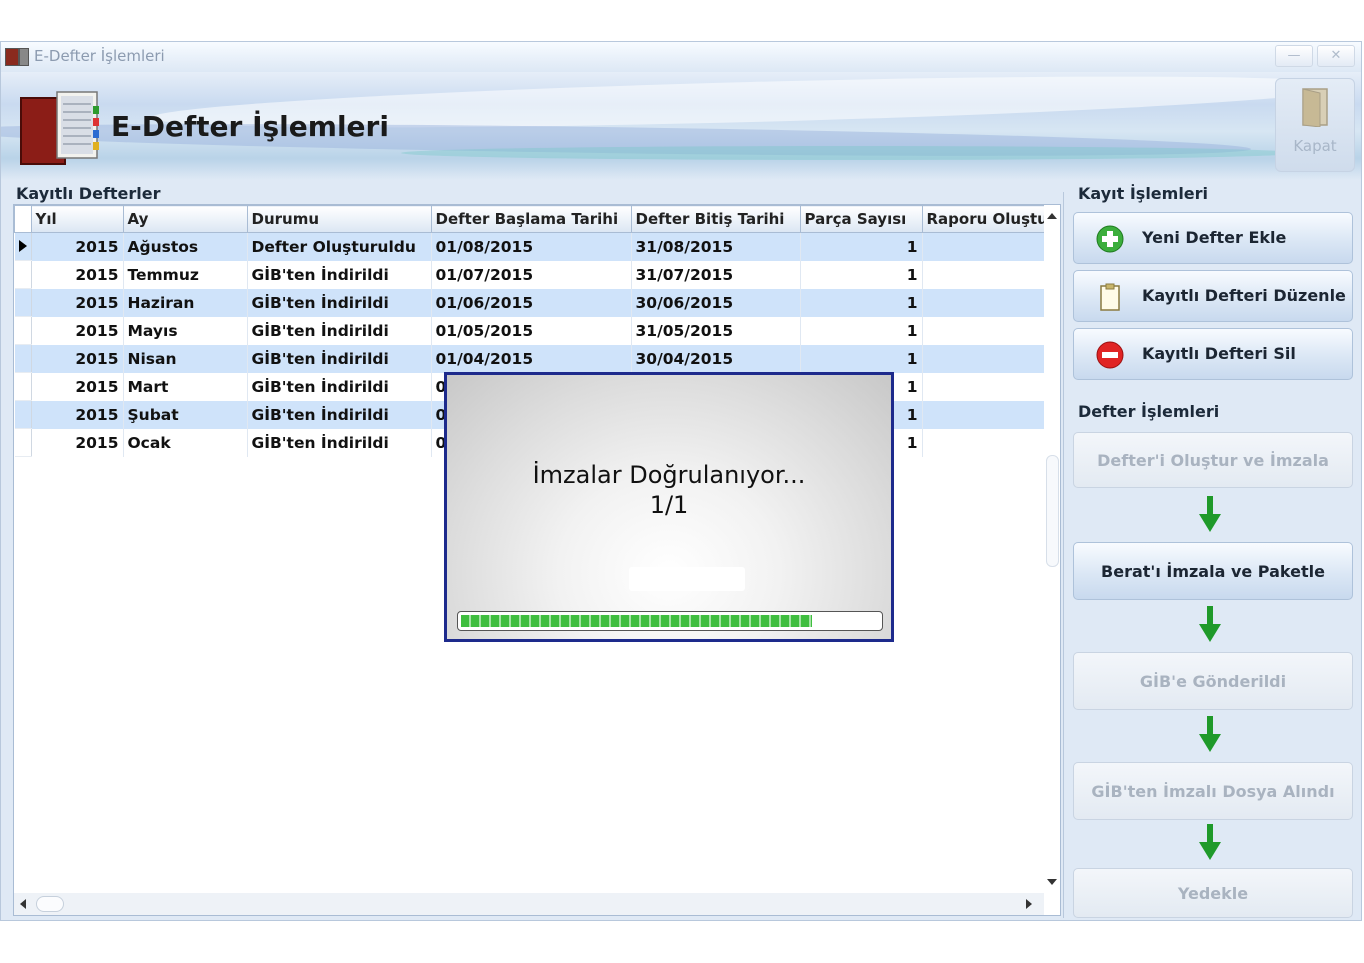  What do you see at coordinates (681, 57) in the screenshot?
I see `title-bar: E-Defter İşlemleri — ✕` at bounding box center [681, 57].